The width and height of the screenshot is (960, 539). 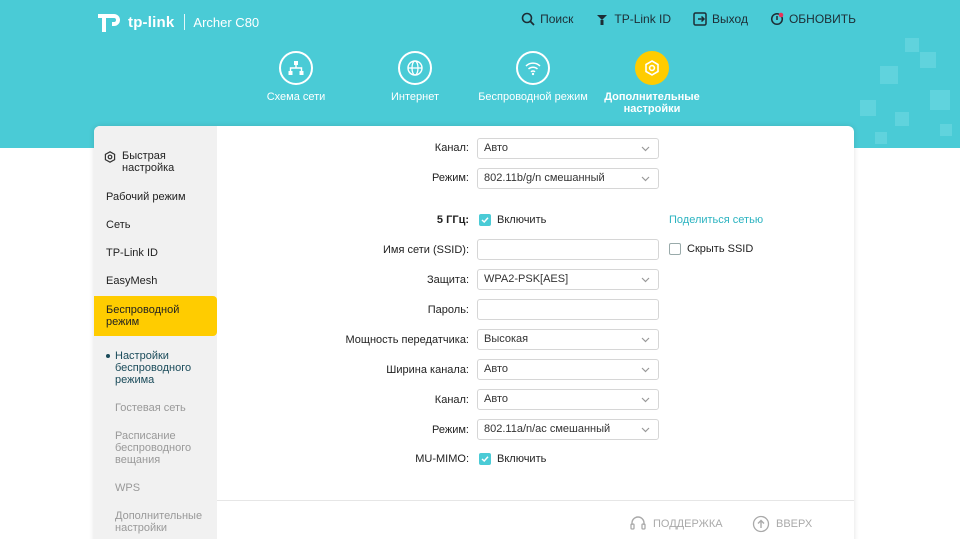 I want to click on logout-label: Выход, so click(x=730, y=19).